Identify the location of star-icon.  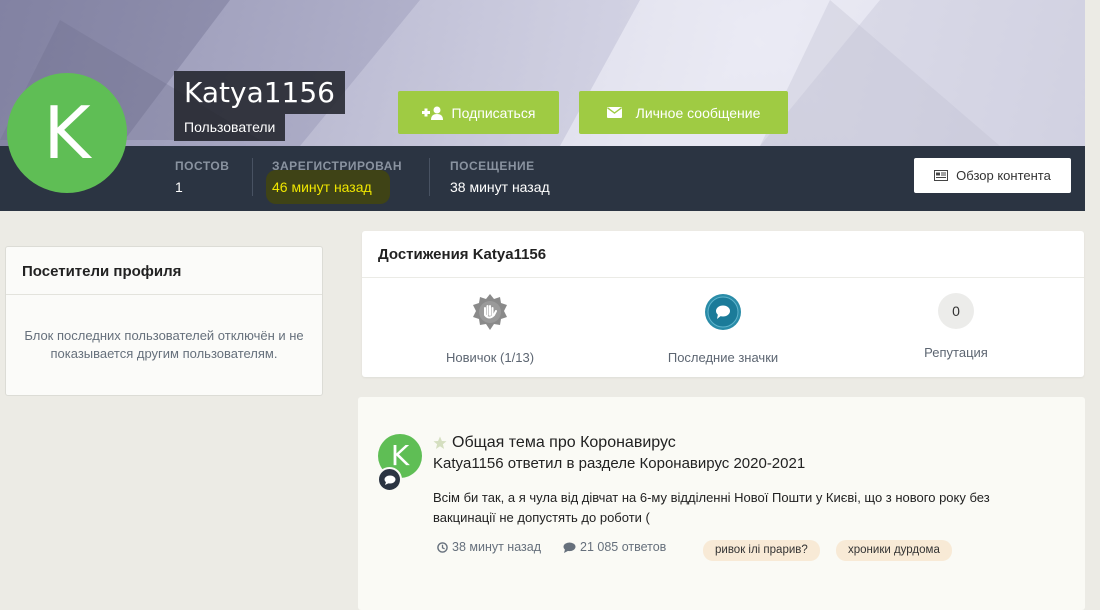
(440, 443).